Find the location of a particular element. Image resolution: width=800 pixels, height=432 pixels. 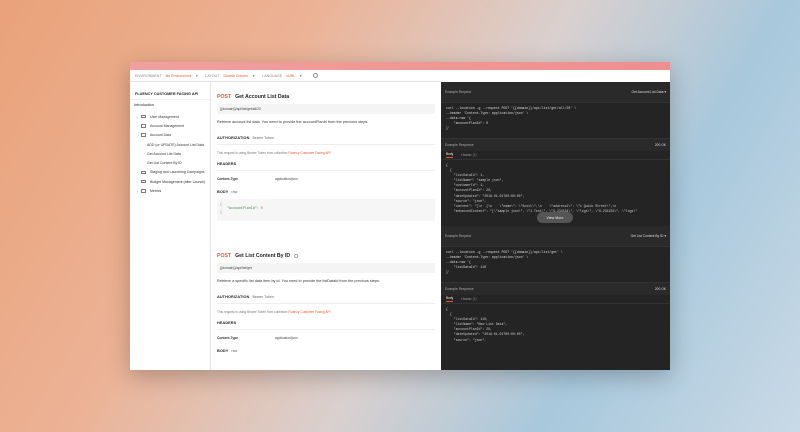

language-label: LANGUAGE is located at coordinates (272, 75).